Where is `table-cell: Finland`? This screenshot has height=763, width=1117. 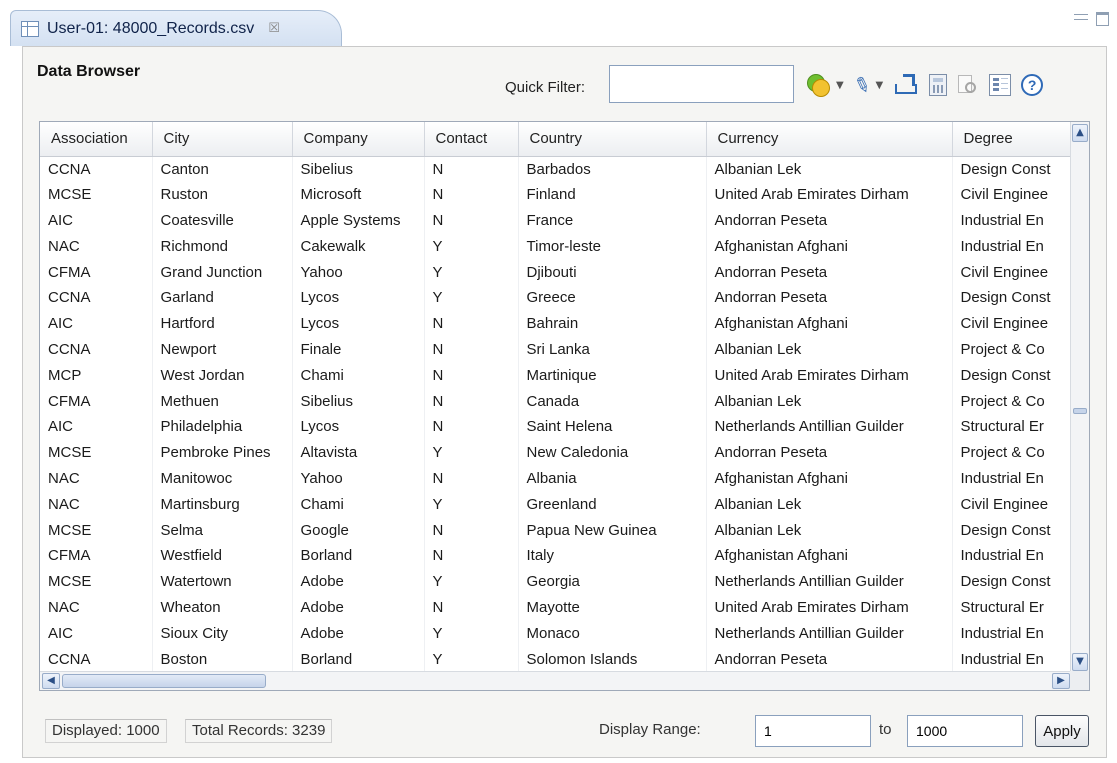
table-cell: Finland is located at coordinates (612, 194).